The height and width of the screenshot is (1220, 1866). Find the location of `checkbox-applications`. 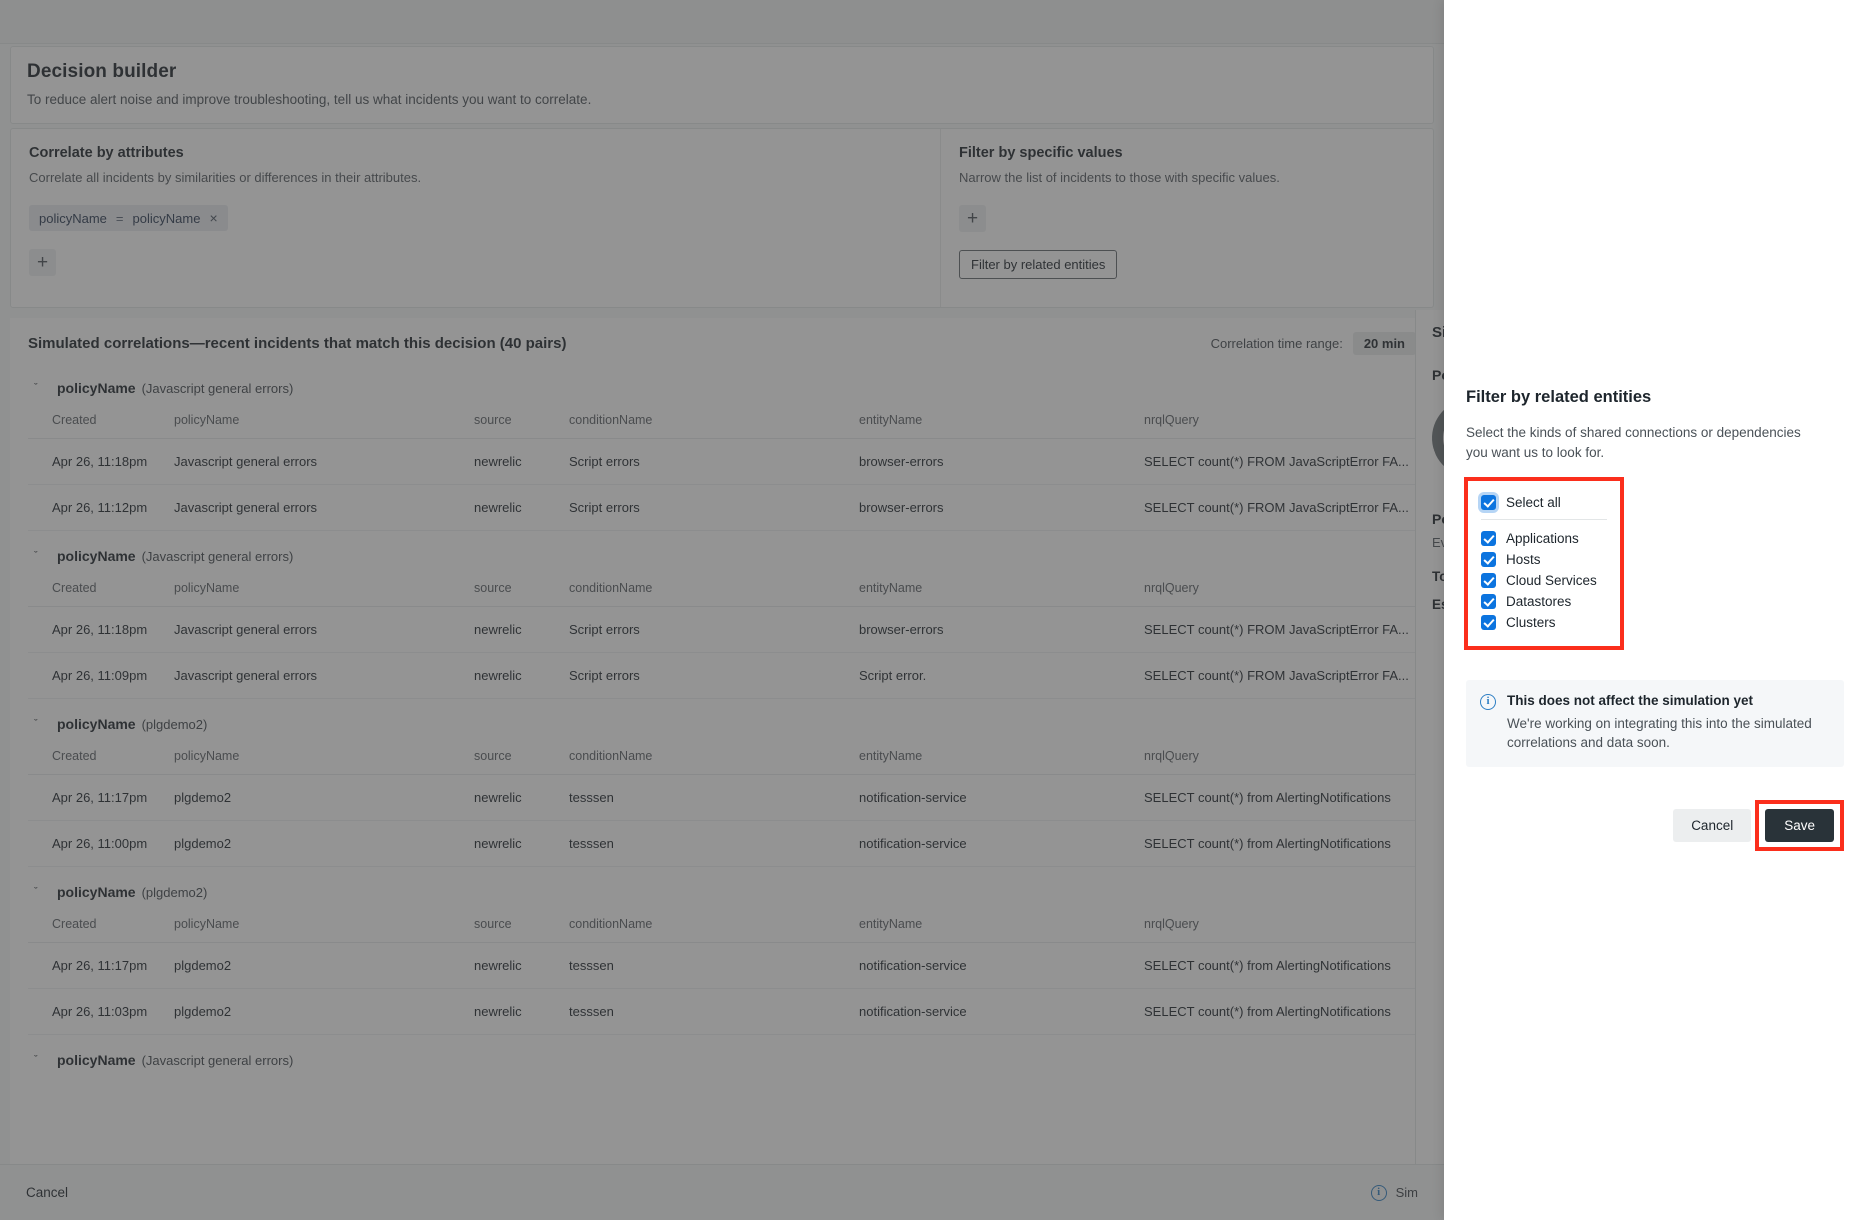

checkbox-applications is located at coordinates (1488, 539).